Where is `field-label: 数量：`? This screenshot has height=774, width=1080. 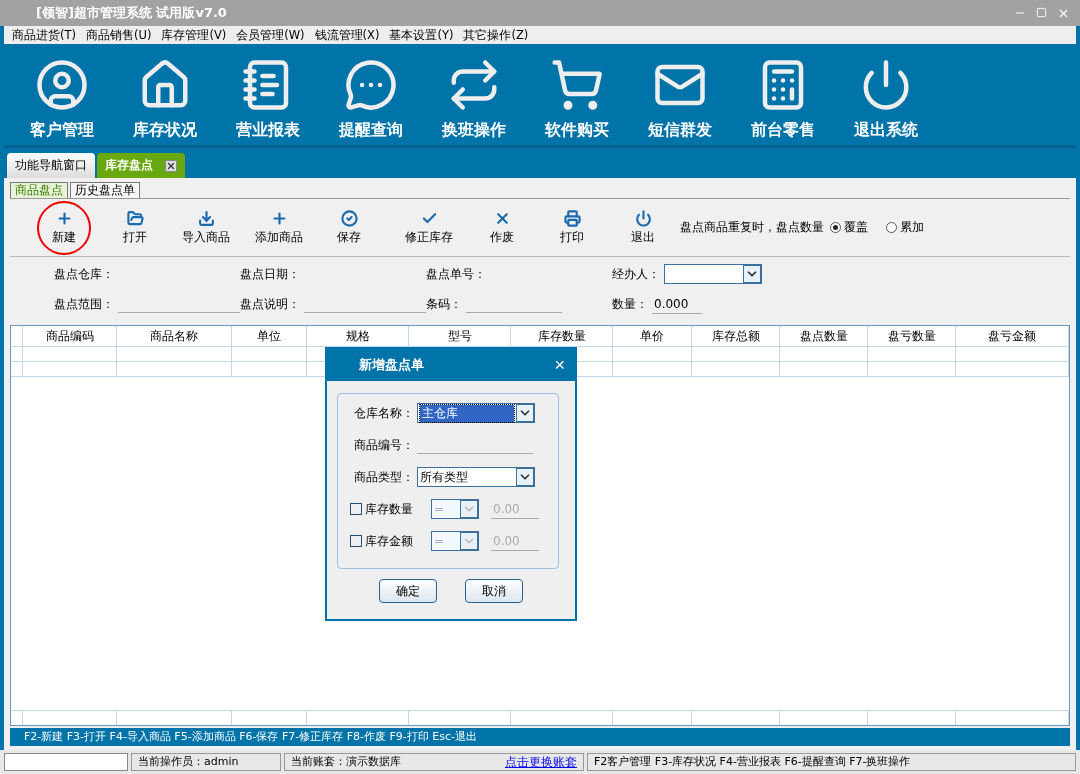
field-label: 数量： is located at coordinates (630, 304).